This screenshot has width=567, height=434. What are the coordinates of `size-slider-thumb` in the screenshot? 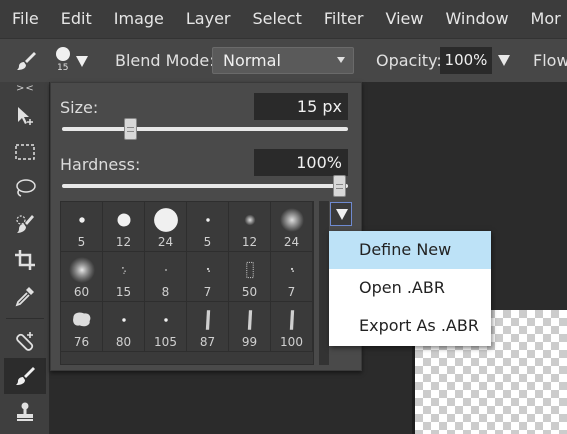 It's located at (131, 129).